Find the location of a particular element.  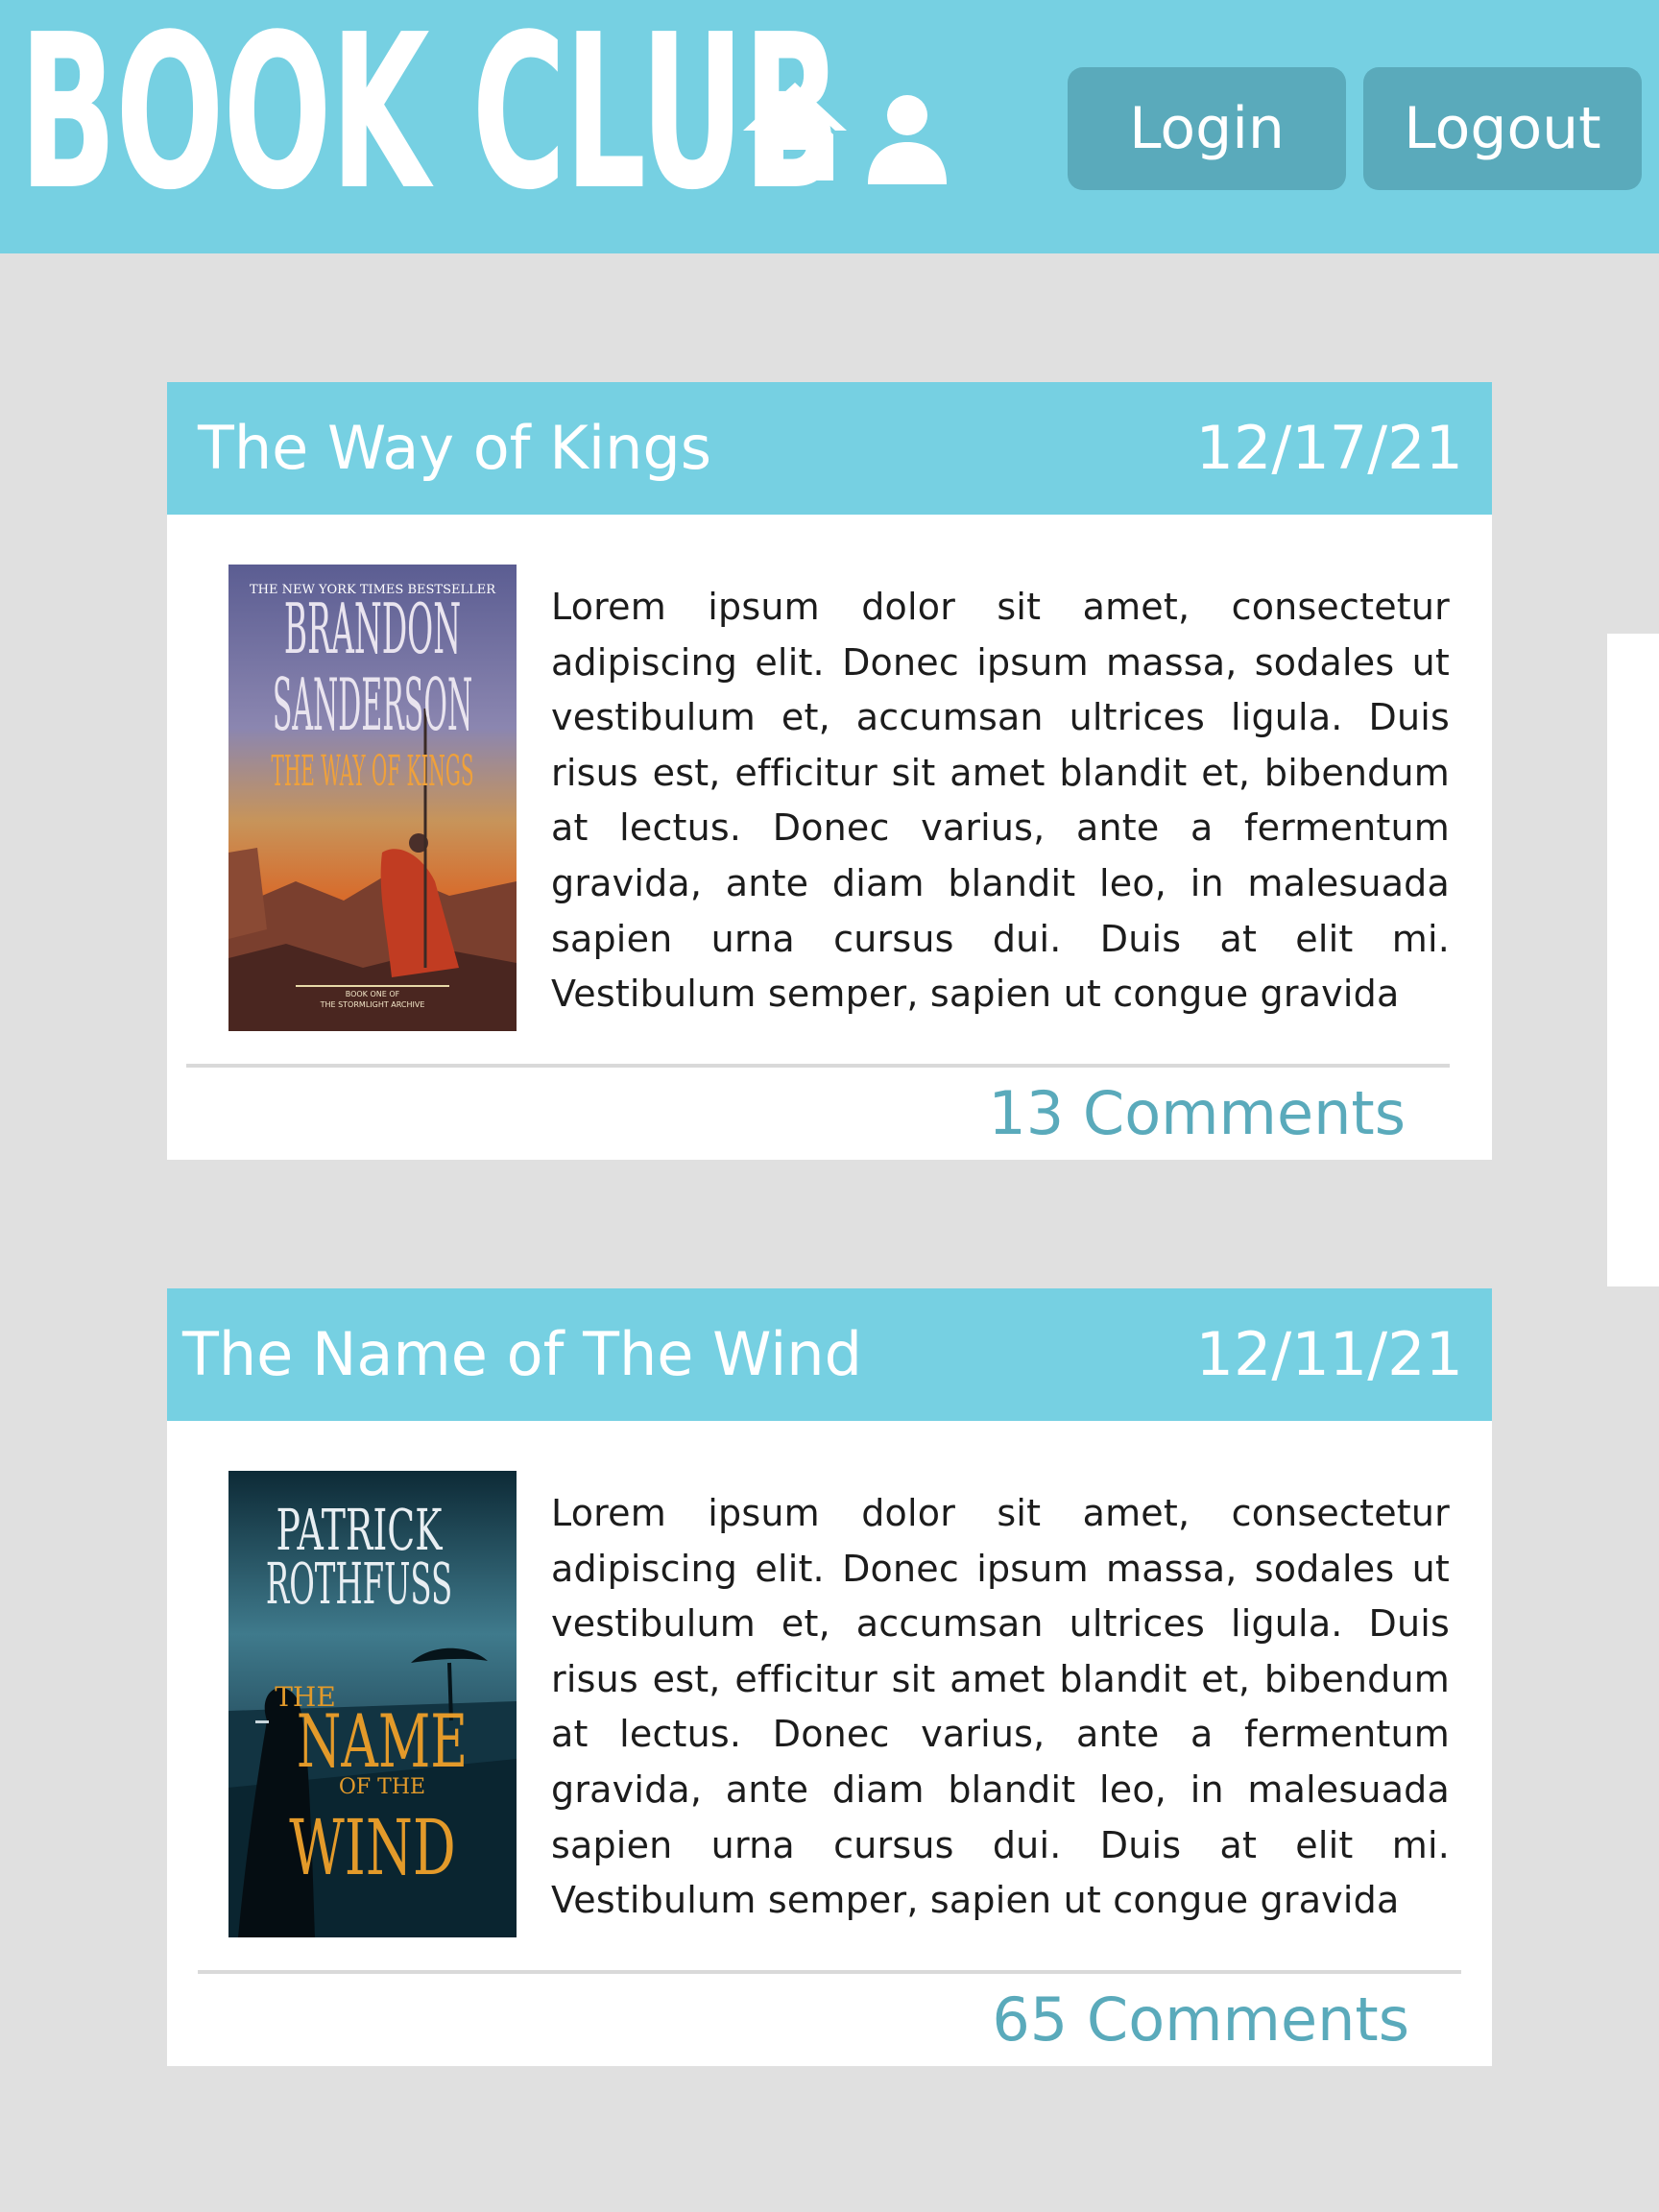

logout-button: Logout is located at coordinates (1502, 128).